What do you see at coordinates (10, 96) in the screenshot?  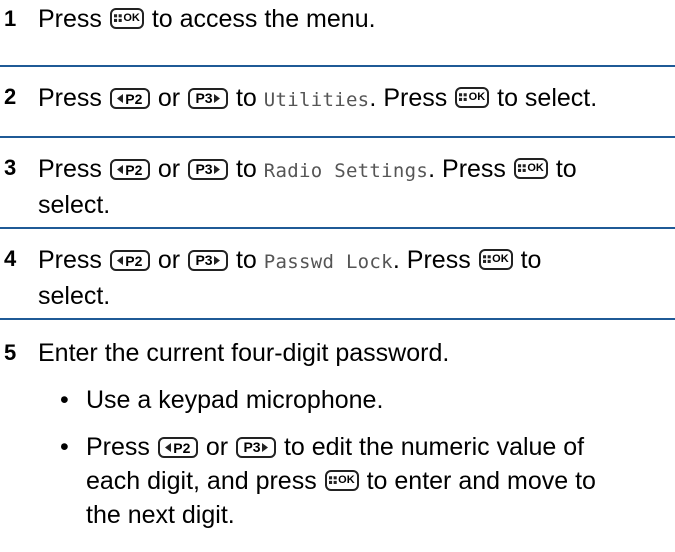 I see `step-number: 2` at bounding box center [10, 96].